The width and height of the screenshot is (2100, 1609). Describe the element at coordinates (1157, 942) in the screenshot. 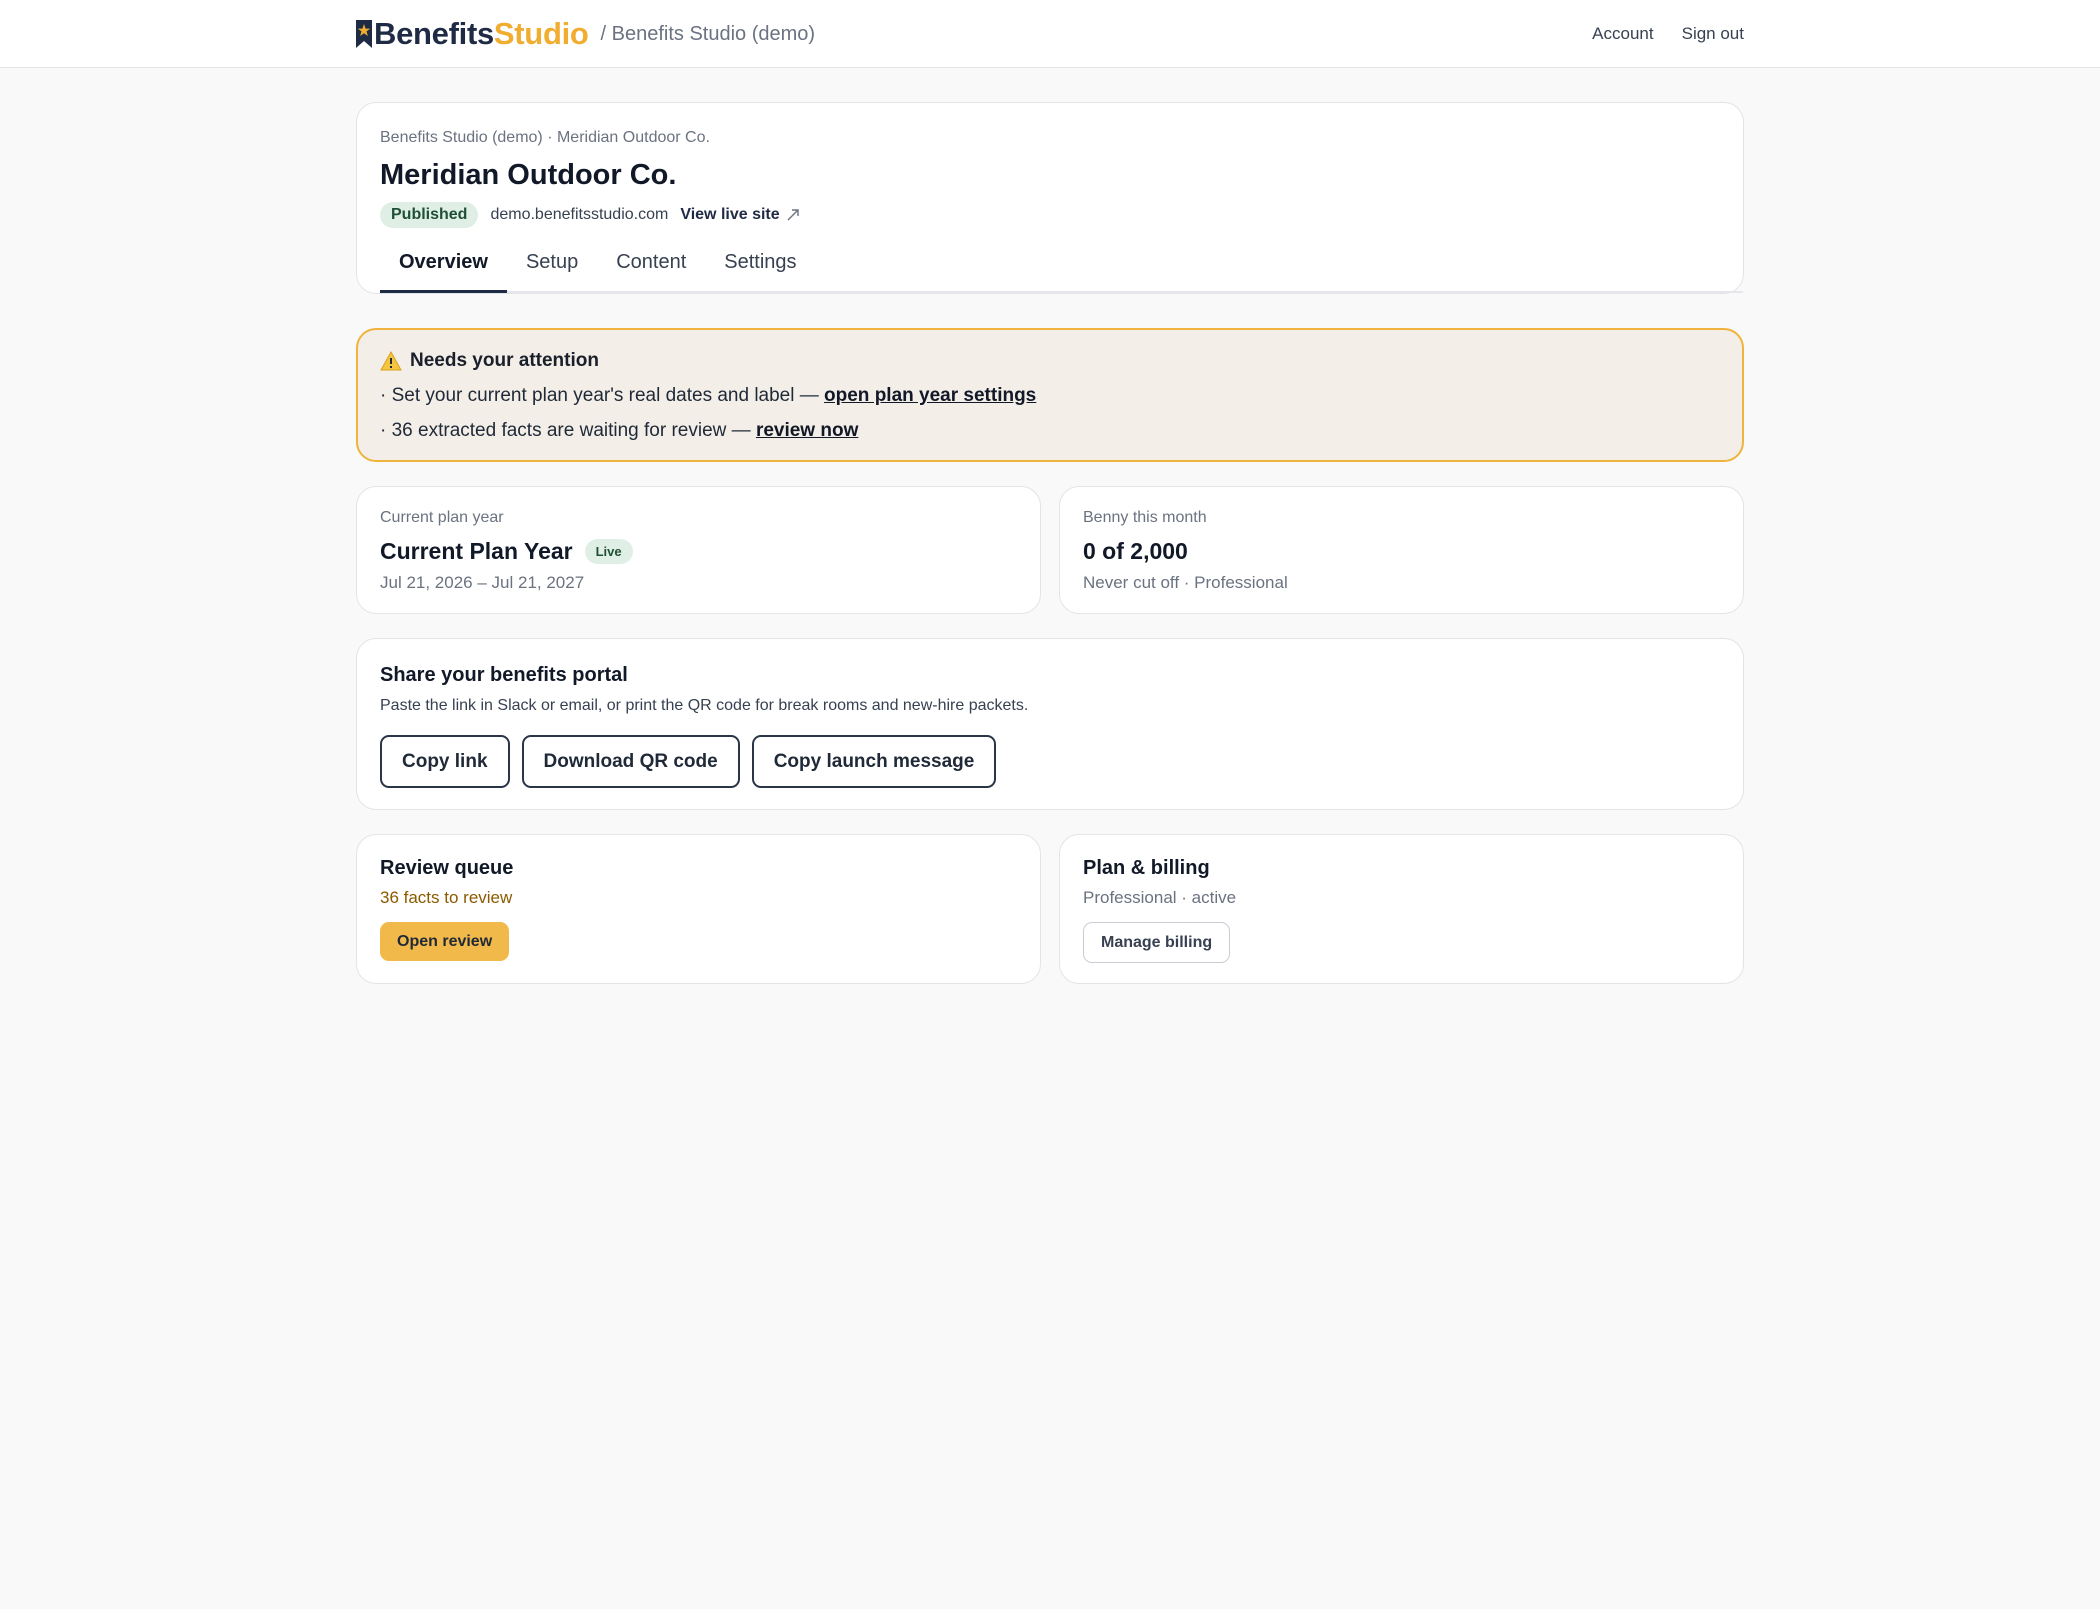

I see `manage-billing-button: Manage billing` at that location.